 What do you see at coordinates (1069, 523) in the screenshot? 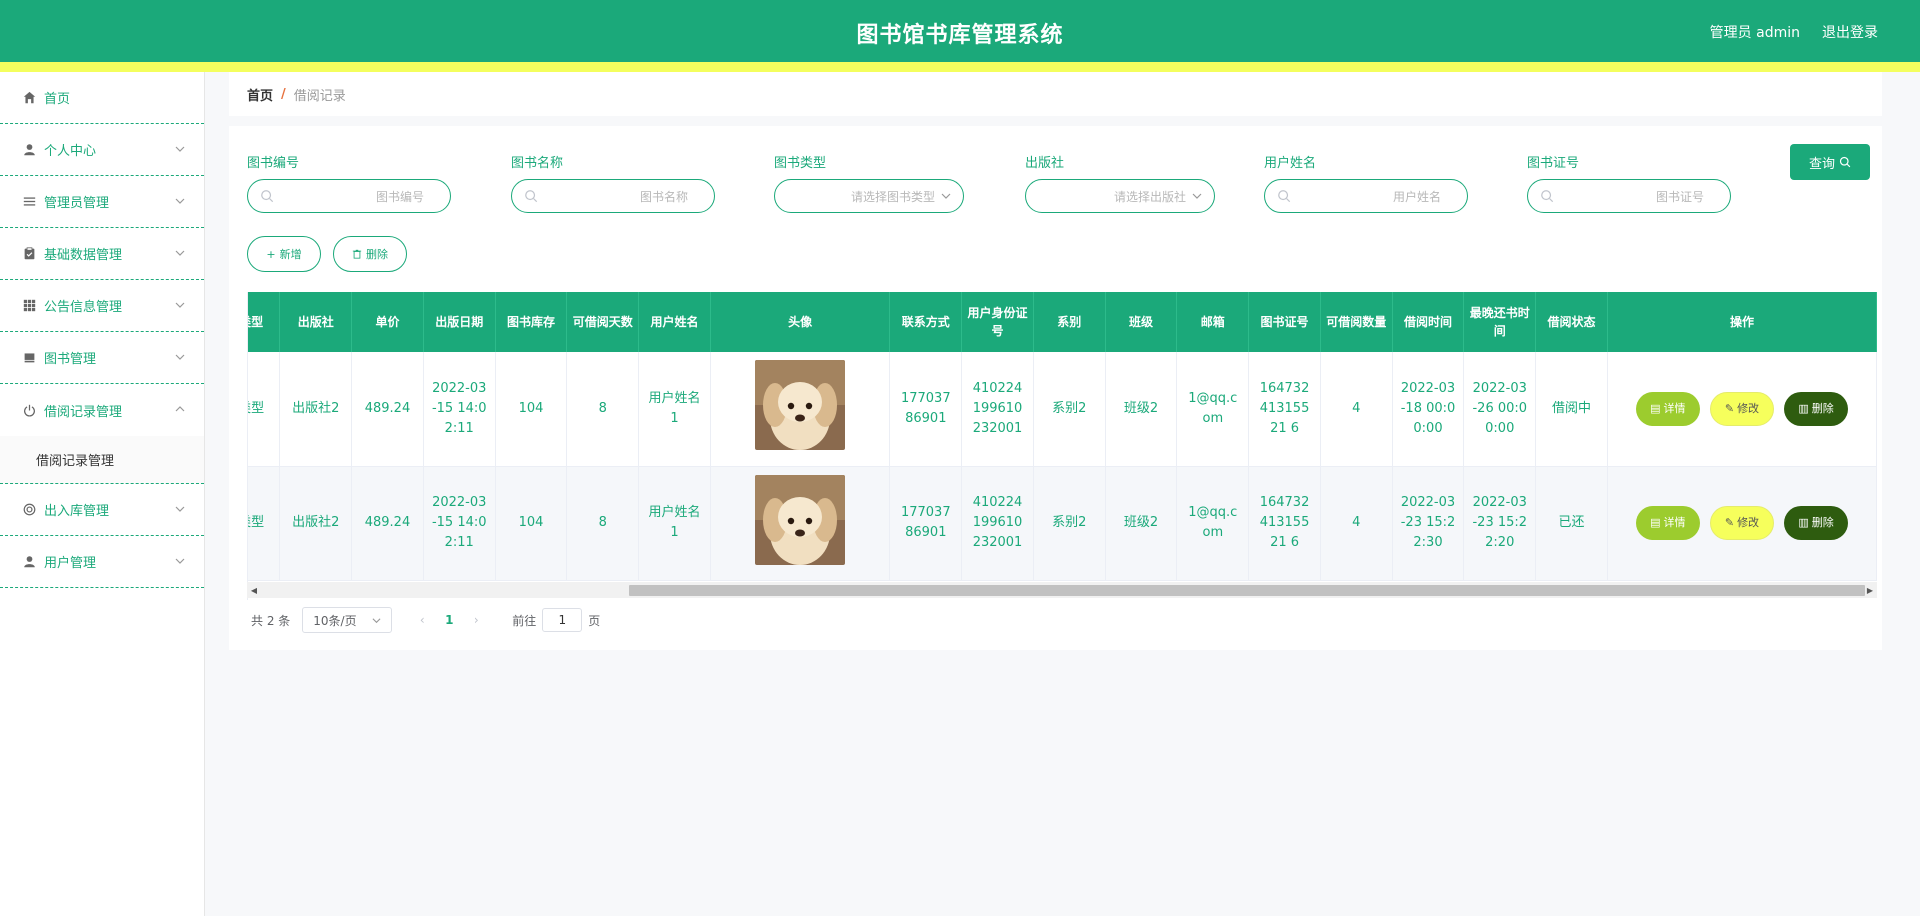
I see `cell-department: 系别2` at bounding box center [1069, 523].